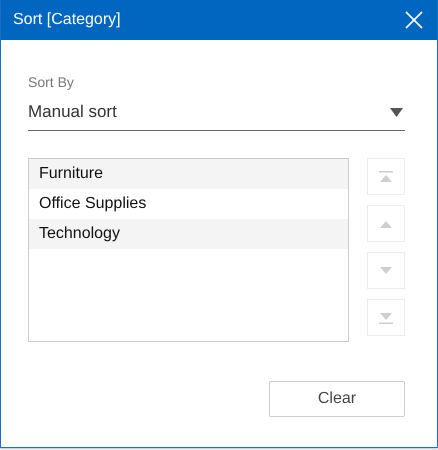 This screenshot has height=450, width=438. What do you see at coordinates (51, 82) in the screenshot?
I see `sort-by-label: Sort By` at bounding box center [51, 82].